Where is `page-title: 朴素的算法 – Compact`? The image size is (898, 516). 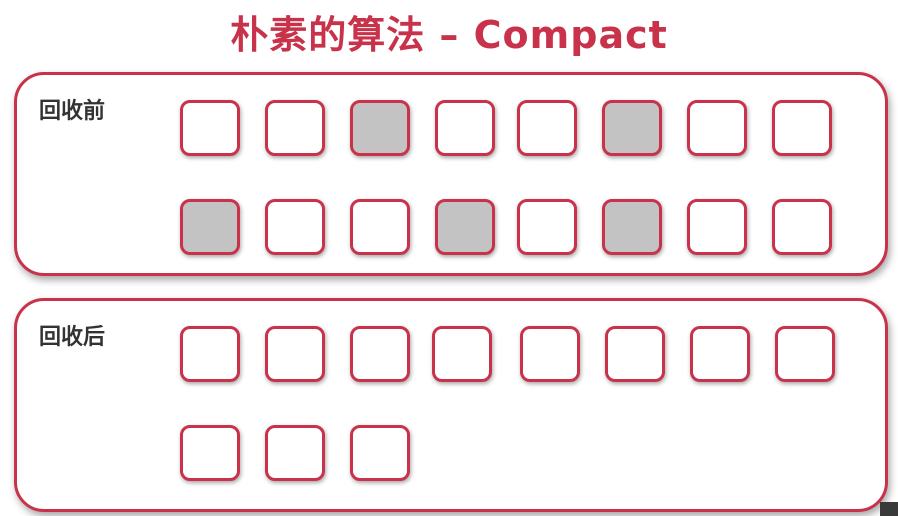 page-title: 朴素的算法 – Compact is located at coordinates (449, 35).